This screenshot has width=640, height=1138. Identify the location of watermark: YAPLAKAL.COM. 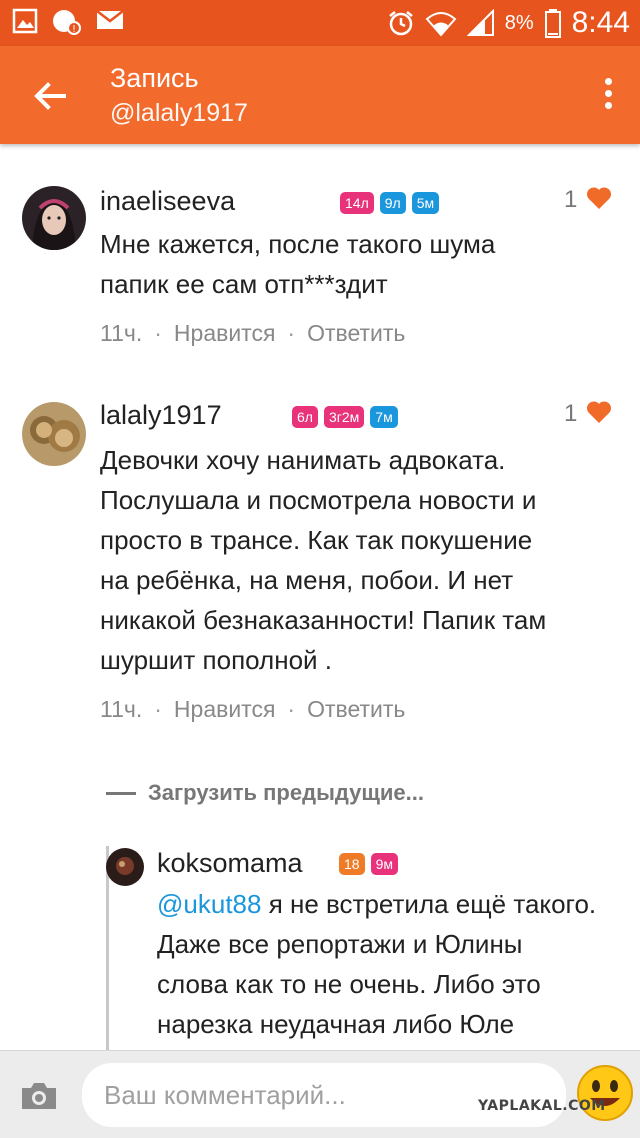
(542, 1106).